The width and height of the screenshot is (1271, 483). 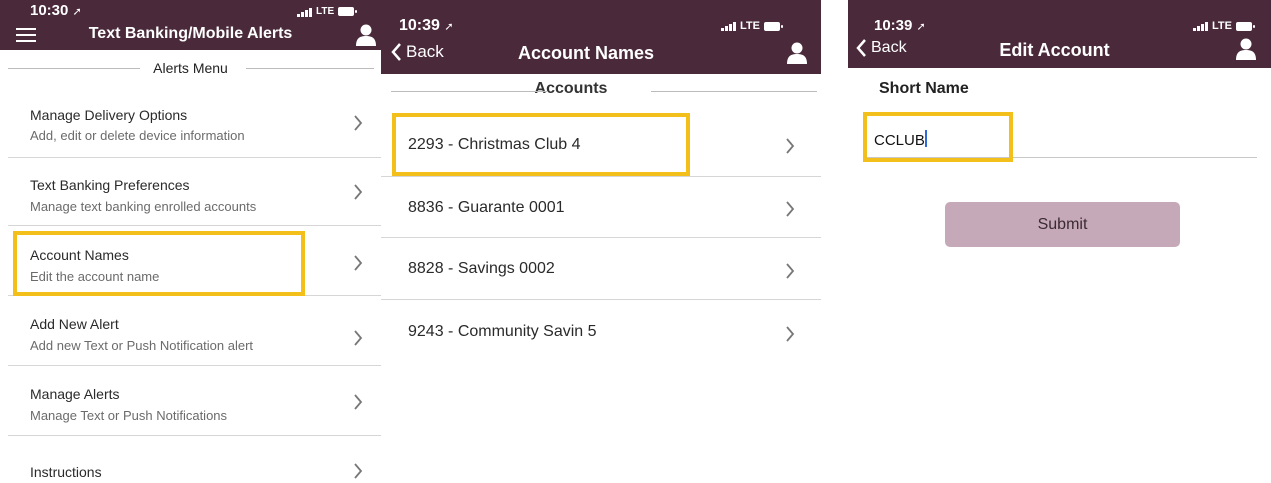 What do you see at coordinates (601, 144) in the screenshot?
I see `account-row: 2293 - Christmas Club 4` at bounding box center [601, 144].